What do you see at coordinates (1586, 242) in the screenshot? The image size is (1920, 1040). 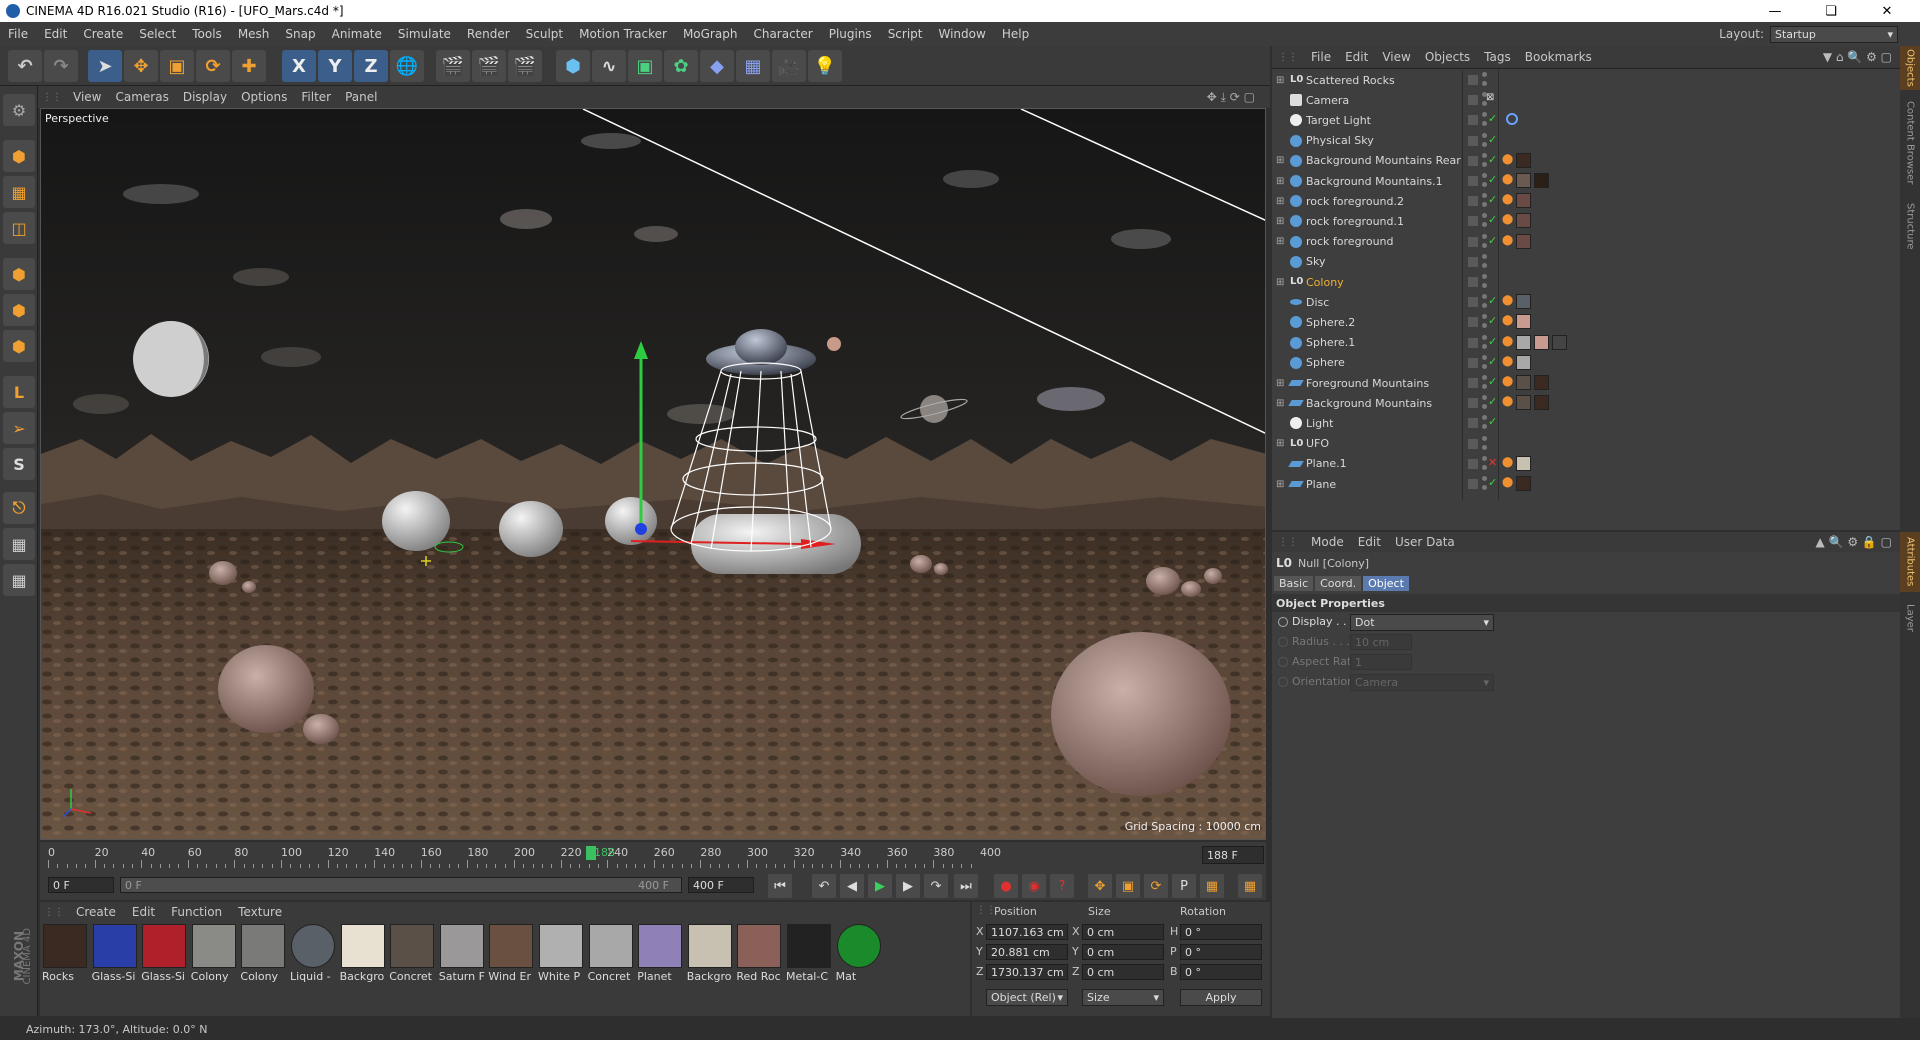 I see `object-row: ⊞ rock foreground ✓ ⬤` at bounding box center [1586, 242].